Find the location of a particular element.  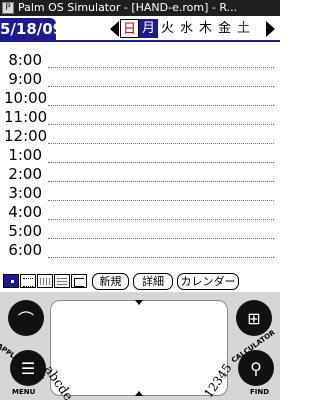

week-list-view-icon is located at coordinates (45, 281).